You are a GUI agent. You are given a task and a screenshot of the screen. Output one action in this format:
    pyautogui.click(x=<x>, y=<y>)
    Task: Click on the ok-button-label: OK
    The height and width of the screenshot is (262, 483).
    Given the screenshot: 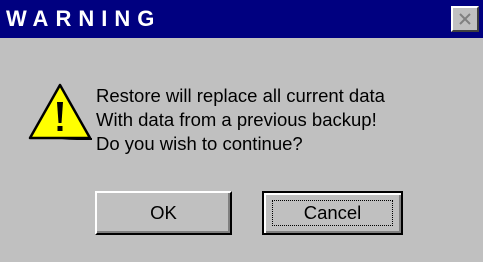 What is the action you would take?
    pyautogui.click(x=163, y=212)
    